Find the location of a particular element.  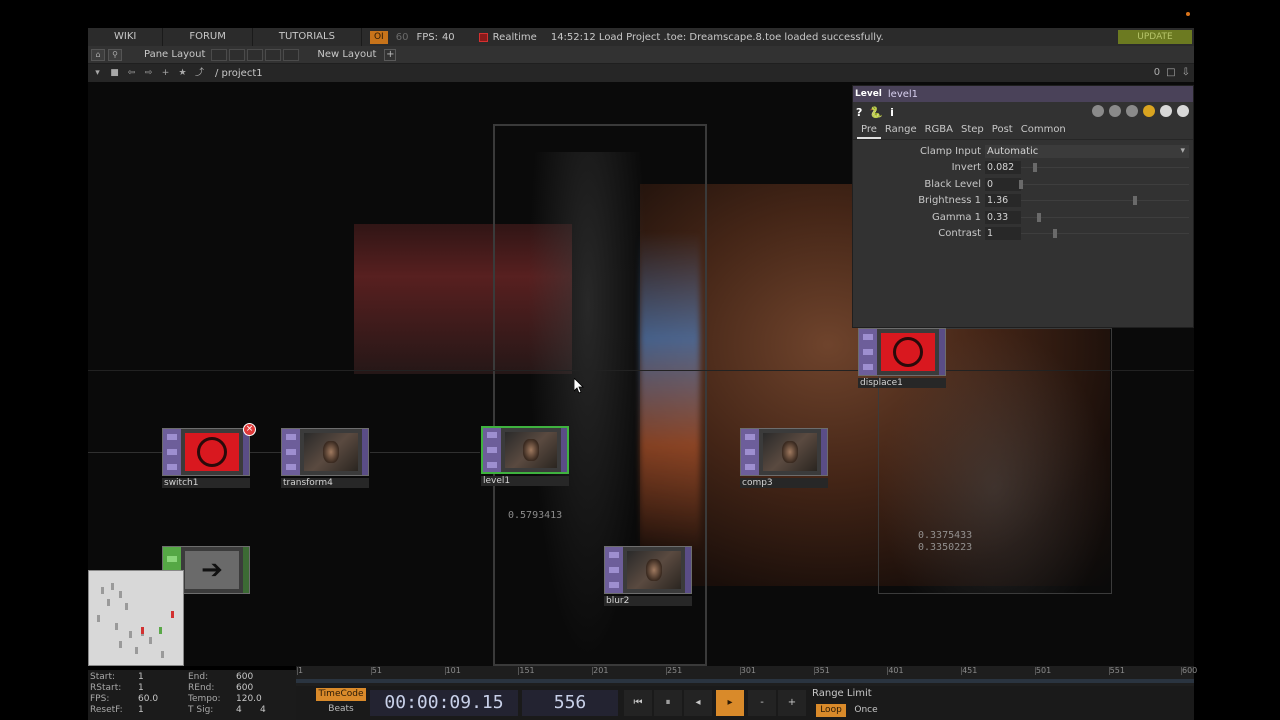

gamma-slider is located at coordinates (1105, 217).